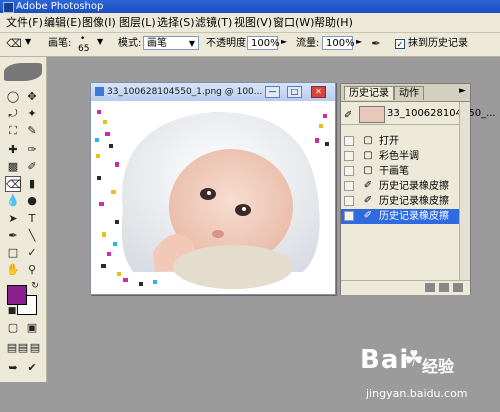 Image resolution: width=500 pixels, height=412 pixels. What do you see at coordinates (32, 131) in the screenshot?
I see `slice-tool-icon: ✎` at bounding box center [32, 131].